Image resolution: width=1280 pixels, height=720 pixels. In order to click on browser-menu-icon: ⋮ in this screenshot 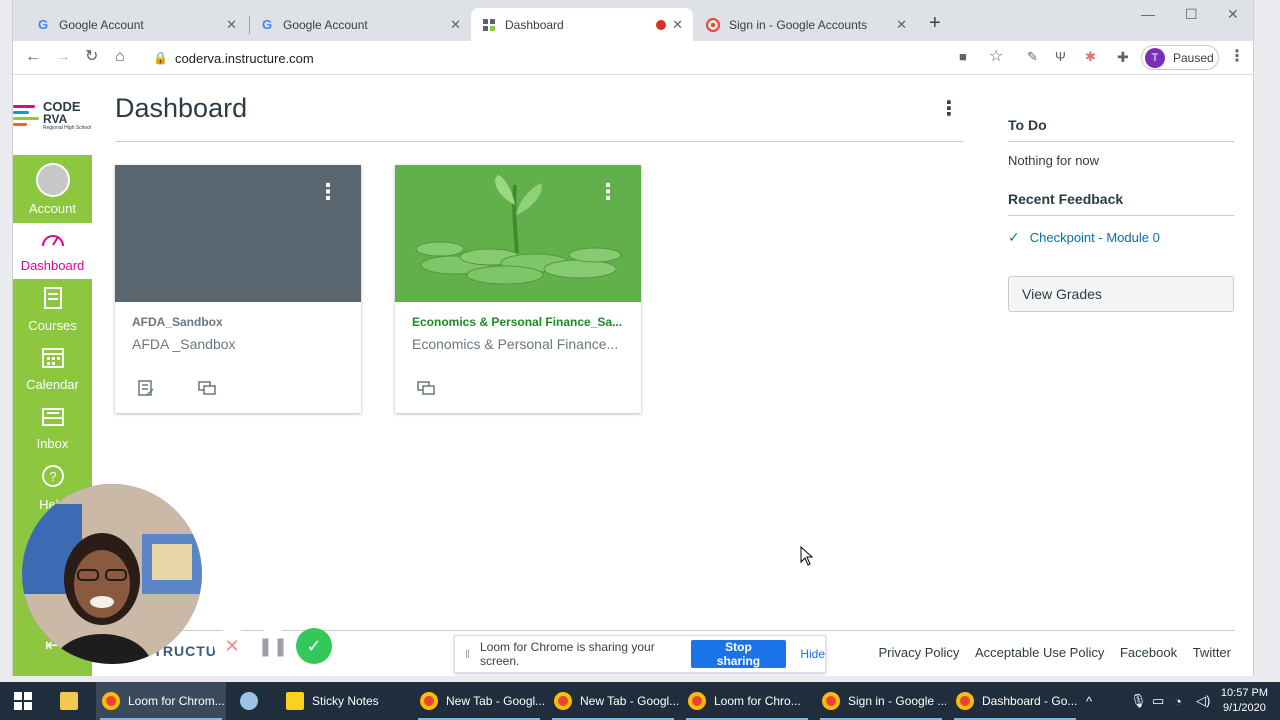, I will do `click(1237, 57)`.